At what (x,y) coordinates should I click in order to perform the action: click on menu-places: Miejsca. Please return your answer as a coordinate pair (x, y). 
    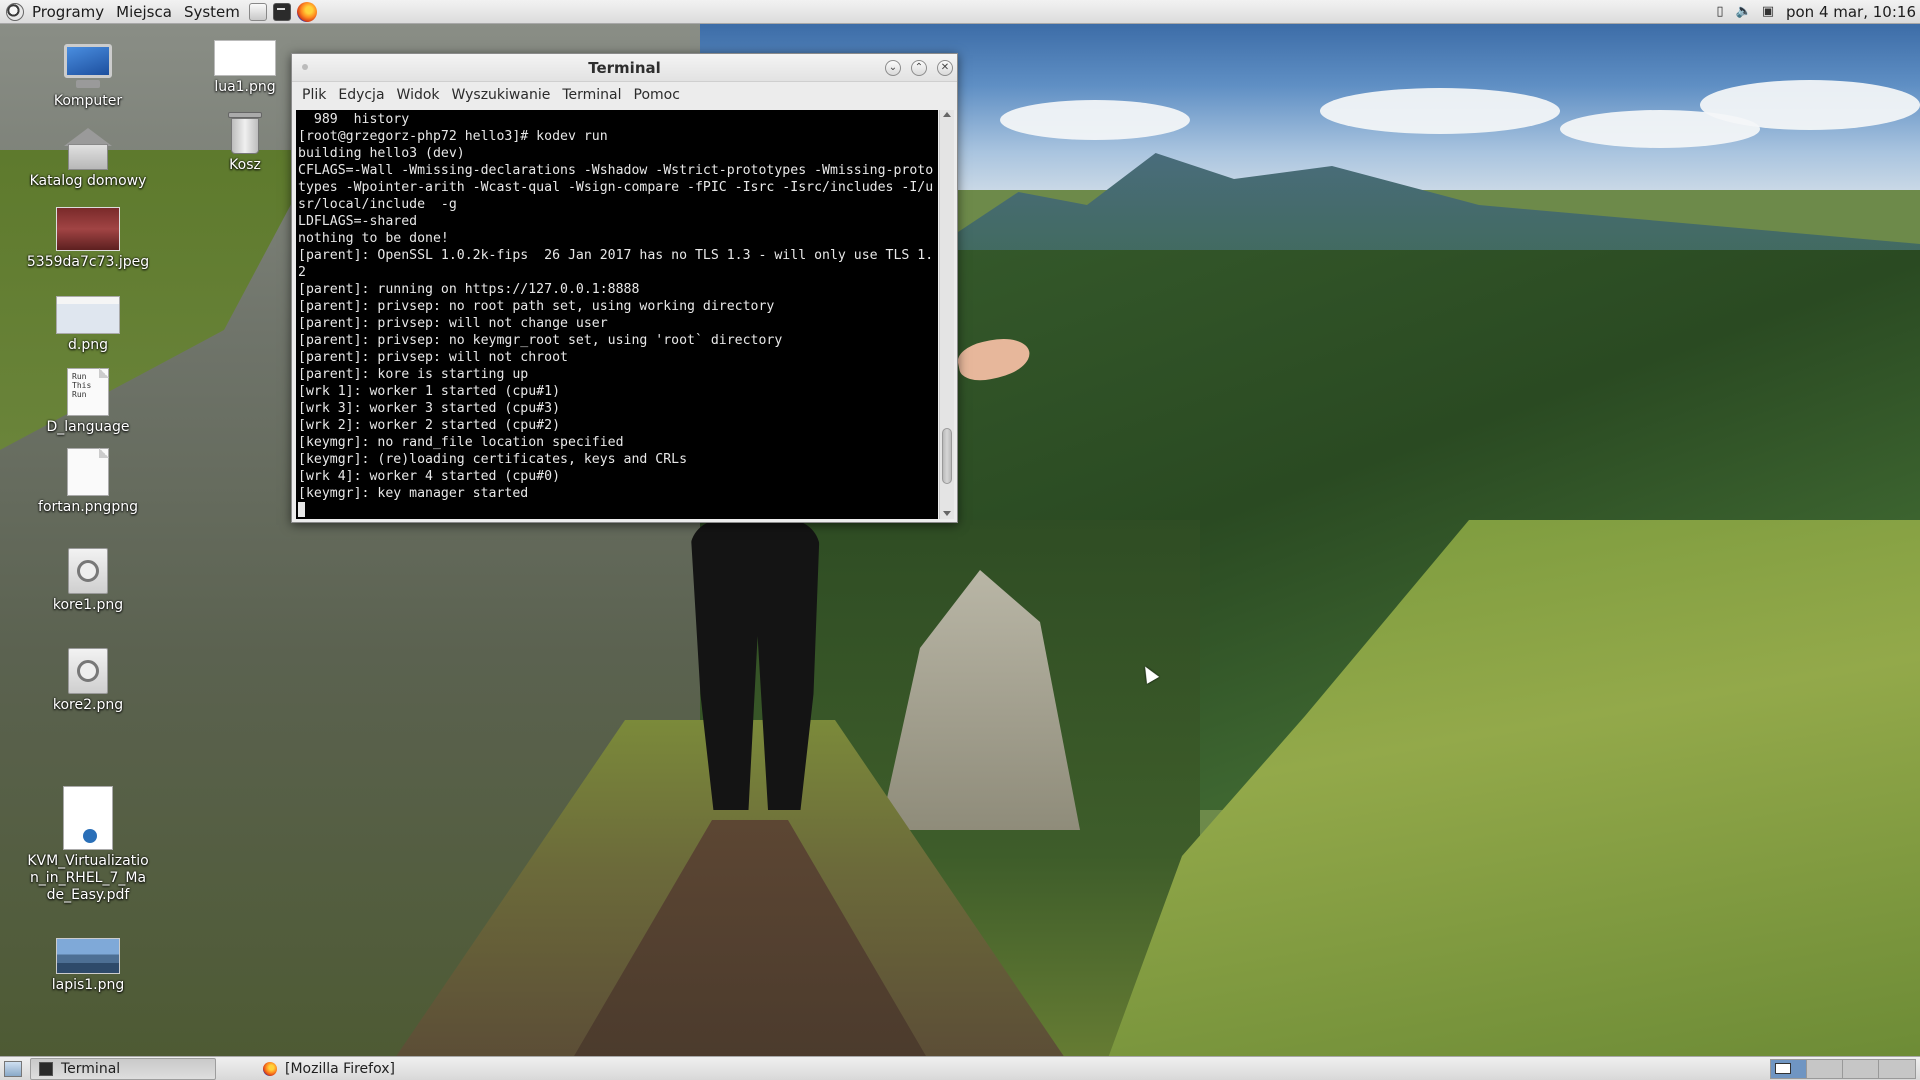
    Looking at the image, I should click on (144, 12).